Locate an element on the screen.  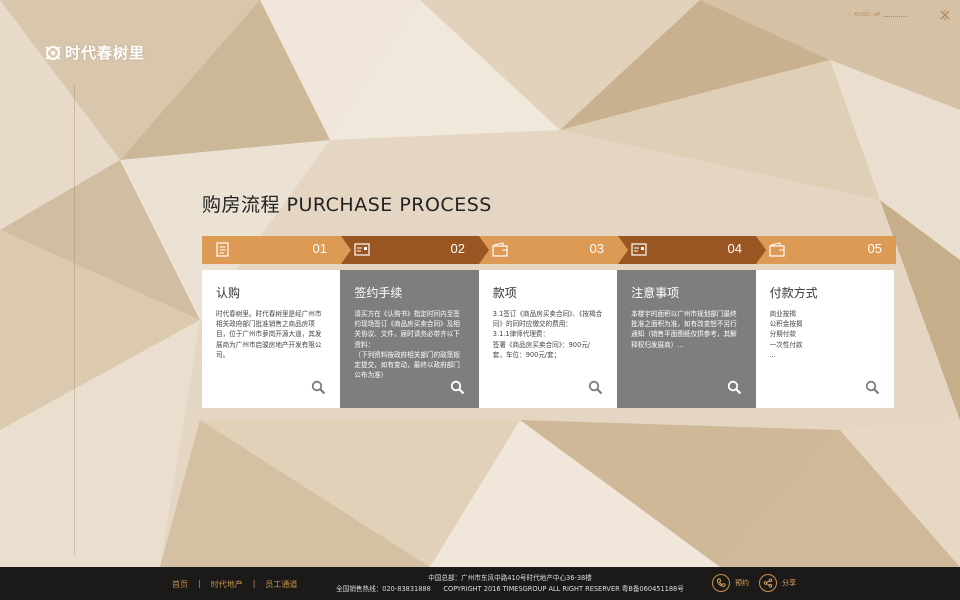
music-toggle: | MUSIC: off is located at coordinates (878, 15).